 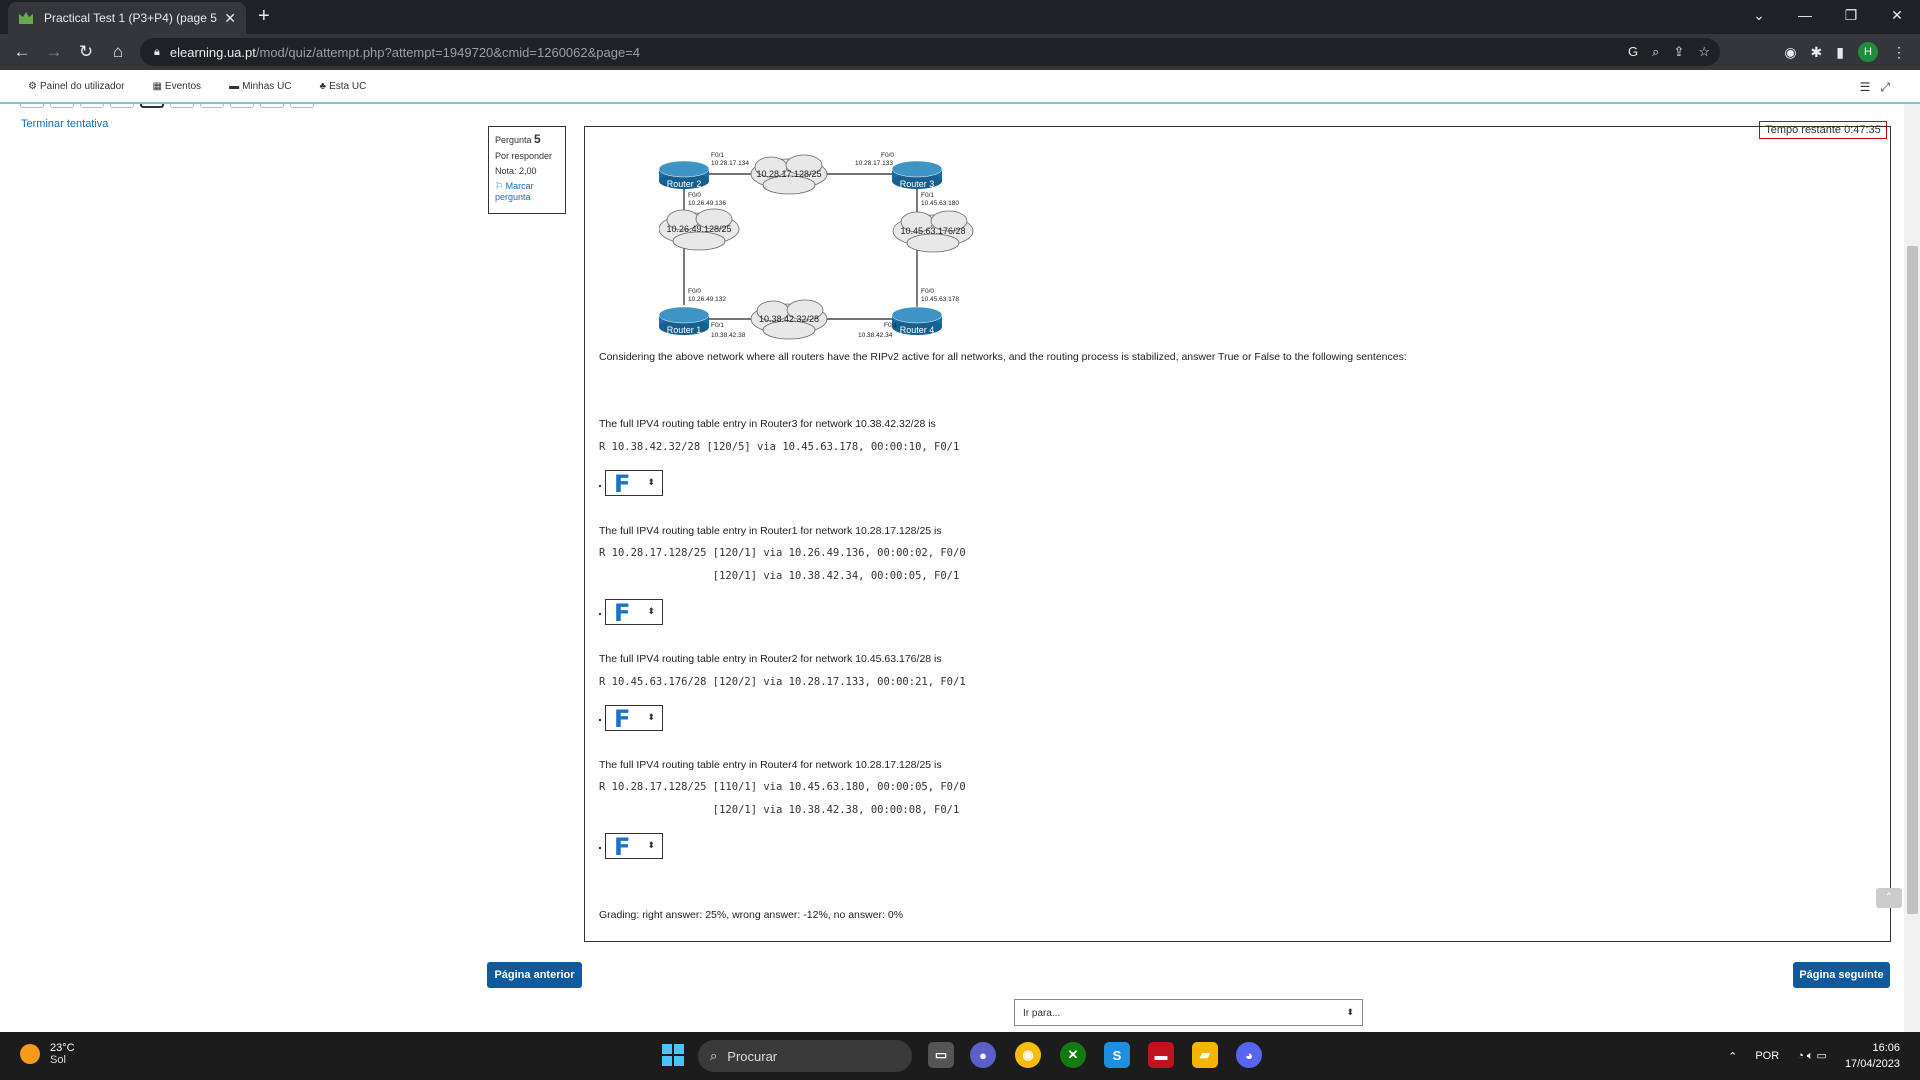 What do you see at coordinates (684, 320) in the screenshot?
I see `router-1: Router 1` at bounding box center [684, 320].